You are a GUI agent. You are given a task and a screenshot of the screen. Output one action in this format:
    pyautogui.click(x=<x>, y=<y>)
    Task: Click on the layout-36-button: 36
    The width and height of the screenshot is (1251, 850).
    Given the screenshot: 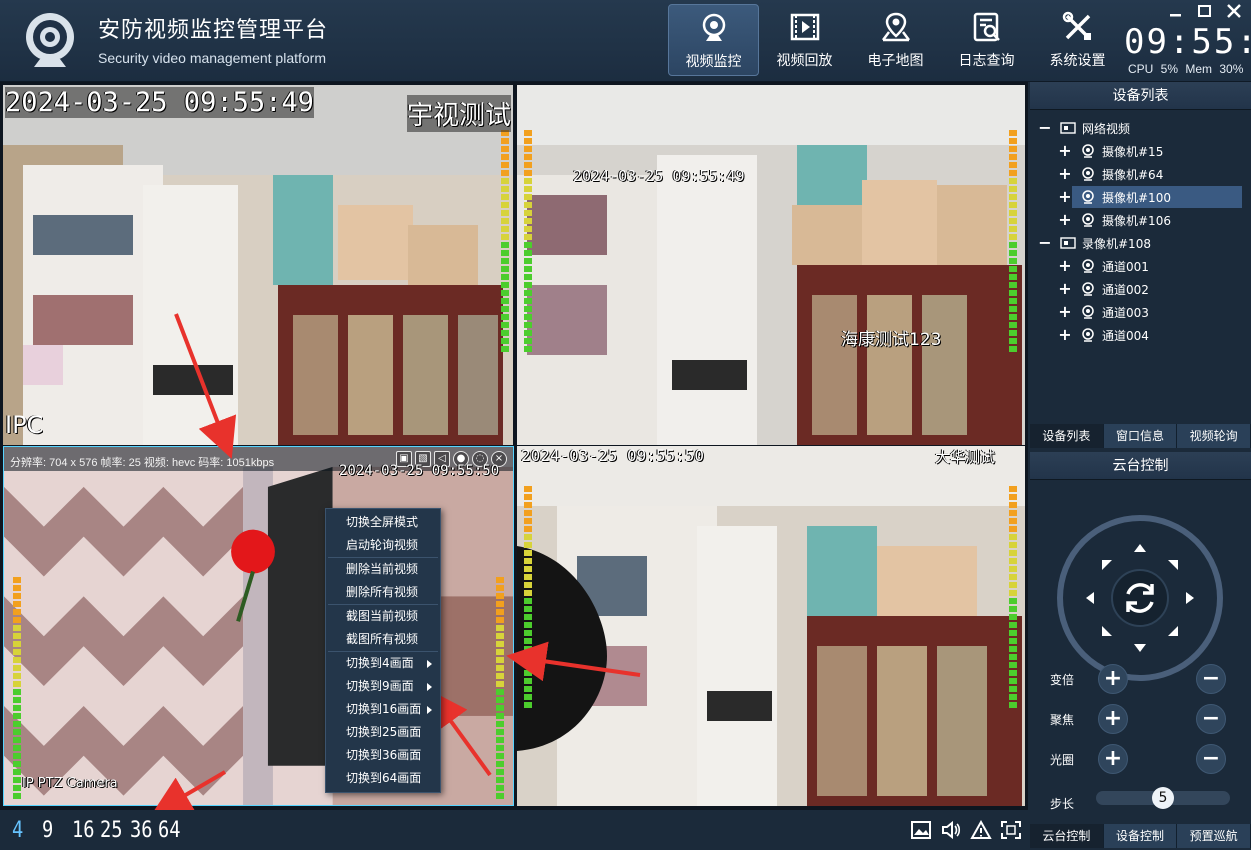 What is the action you would take?
    pyautogui.click(x=141, y=830)
    